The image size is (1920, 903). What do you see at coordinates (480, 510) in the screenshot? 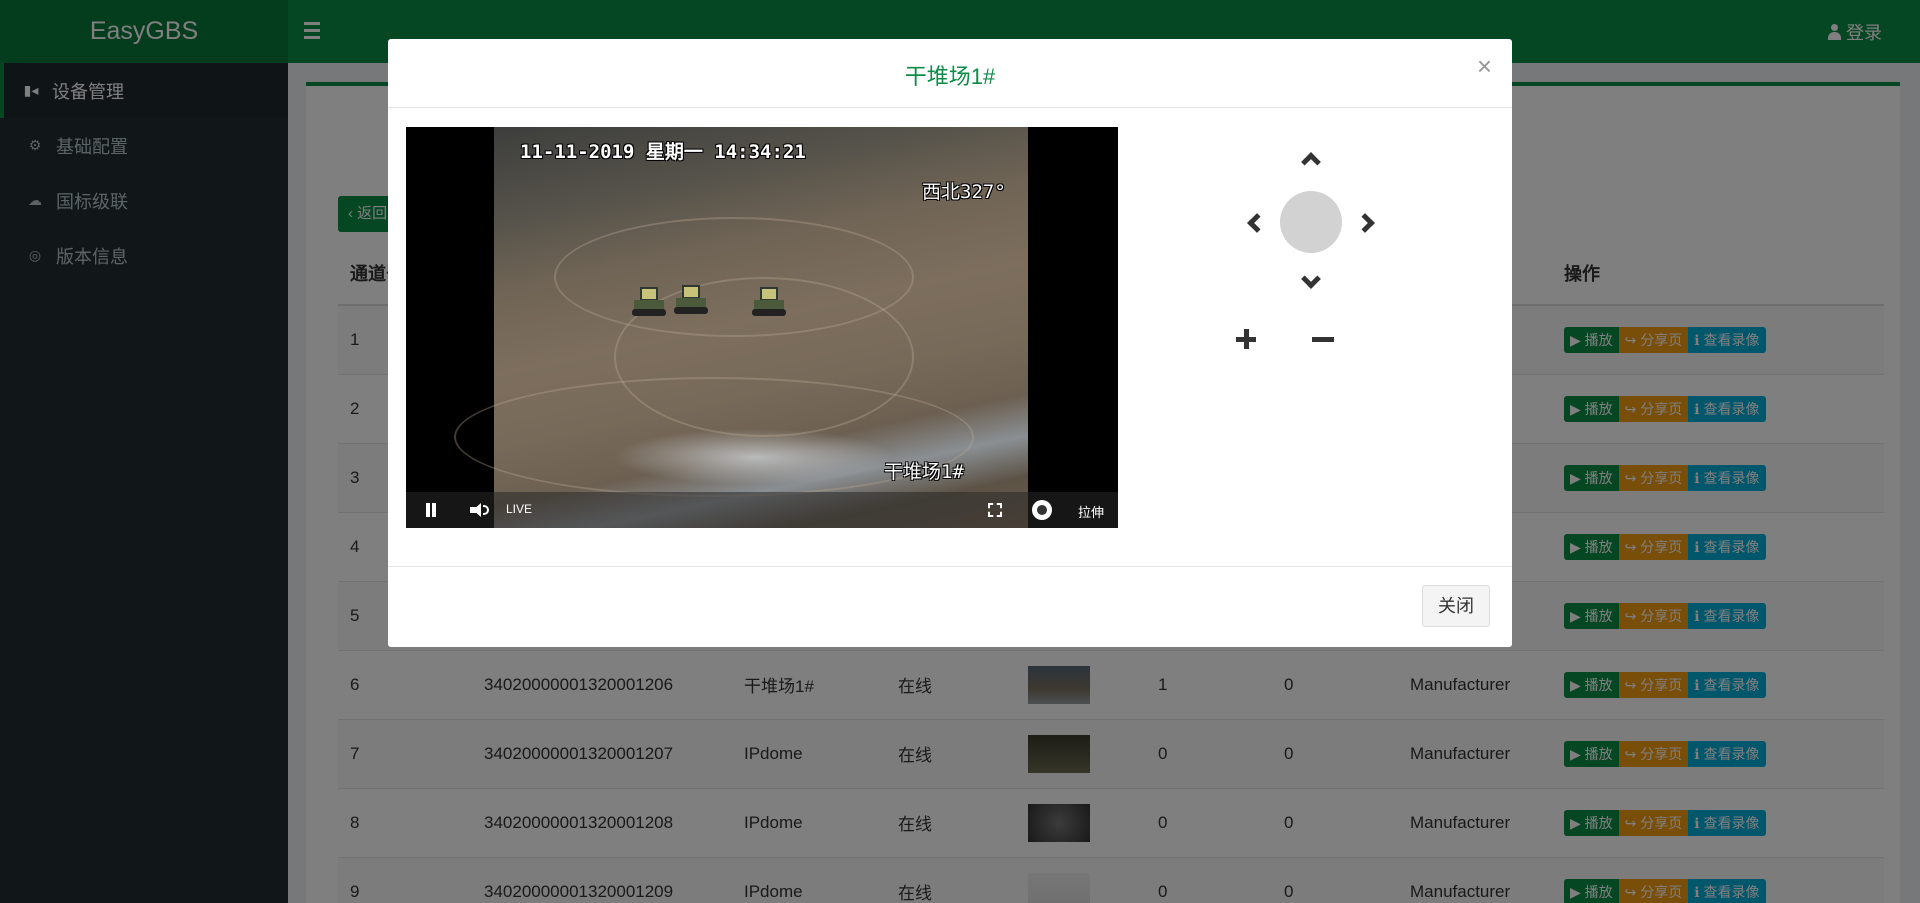
I see `volume-icon` at bounding box center [480, 510].